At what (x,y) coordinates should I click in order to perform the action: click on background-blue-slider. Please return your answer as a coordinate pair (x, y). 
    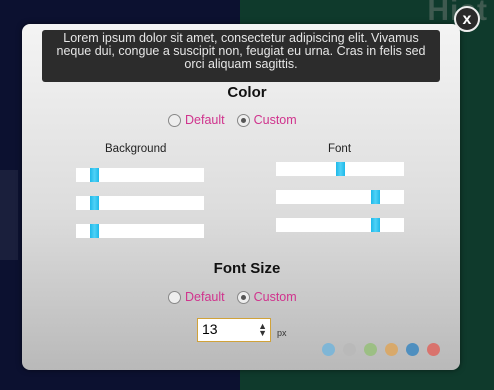
    Looking at the image, I should click on (140, 231).